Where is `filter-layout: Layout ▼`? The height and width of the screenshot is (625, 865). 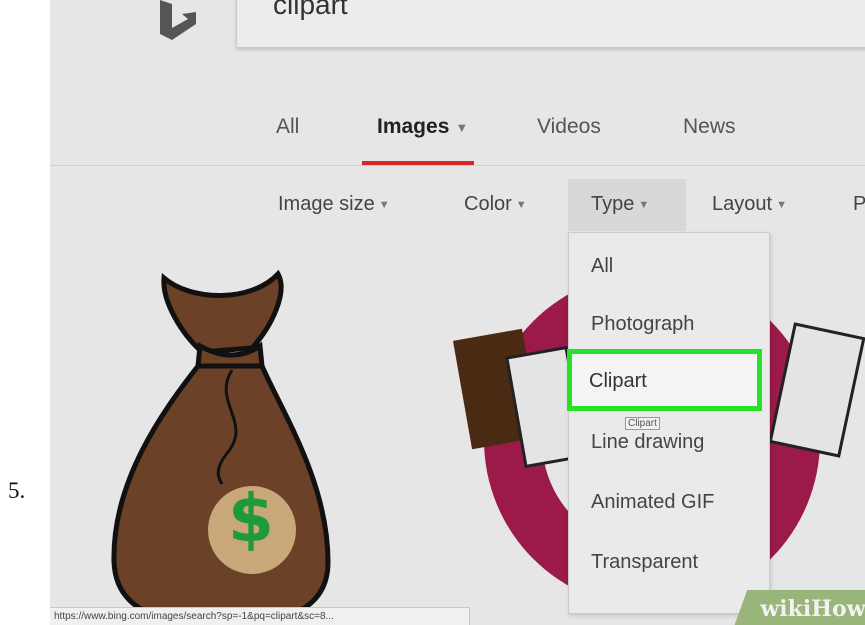 filter-layout: Layout ▼ is located at coordinates (749, 204).